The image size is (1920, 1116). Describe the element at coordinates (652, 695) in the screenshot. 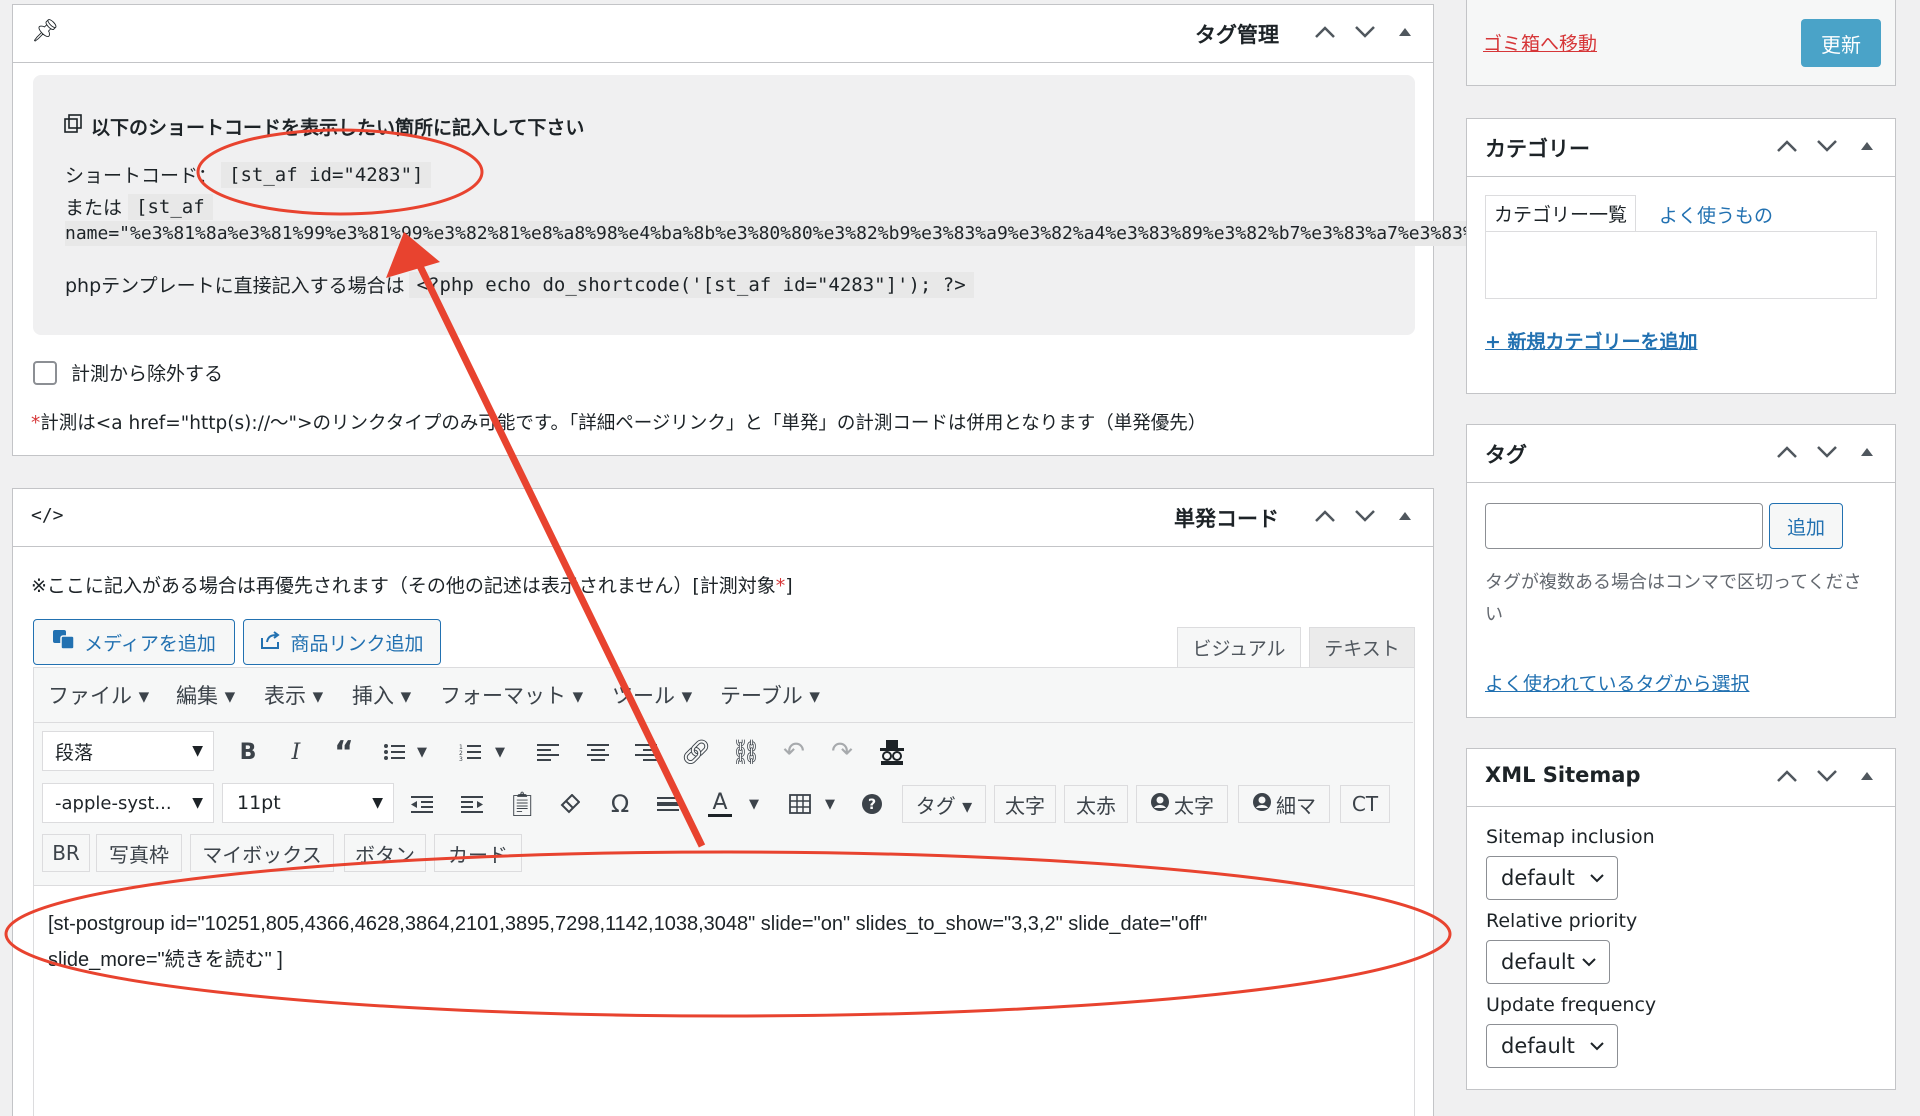

I see `menu-tools: ツール ▾` at that location.